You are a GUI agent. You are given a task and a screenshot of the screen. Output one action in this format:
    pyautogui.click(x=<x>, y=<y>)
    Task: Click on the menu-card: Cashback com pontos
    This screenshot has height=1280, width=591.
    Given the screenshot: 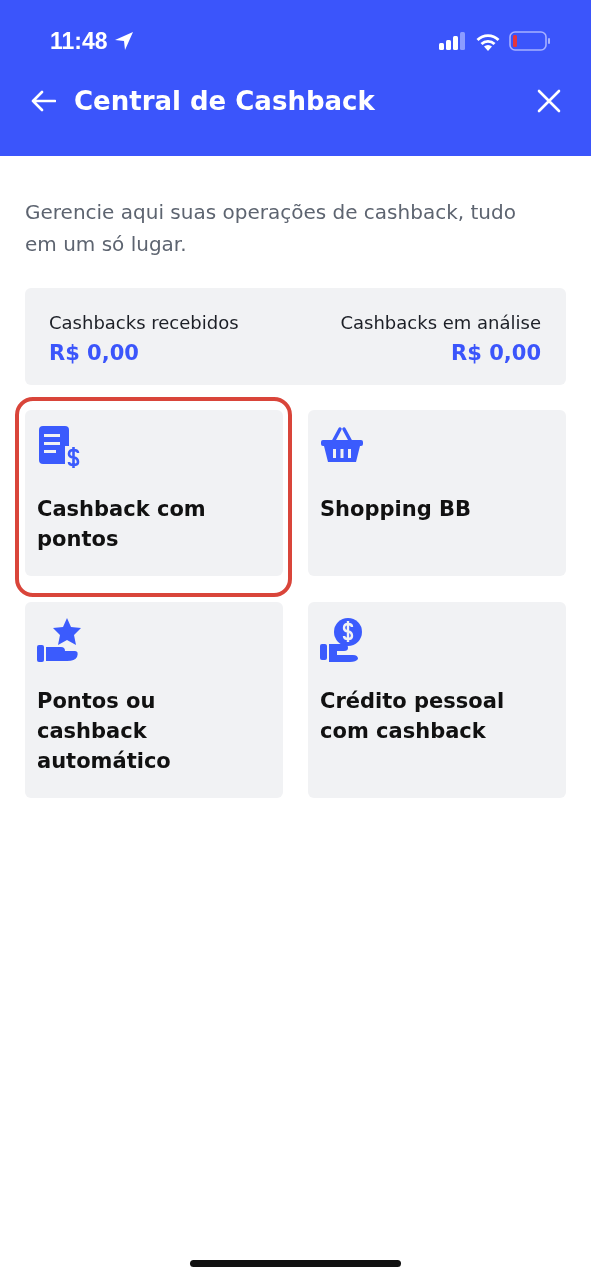 What is the action you would take?
    pyautogui.click(x=154, y=493)
    